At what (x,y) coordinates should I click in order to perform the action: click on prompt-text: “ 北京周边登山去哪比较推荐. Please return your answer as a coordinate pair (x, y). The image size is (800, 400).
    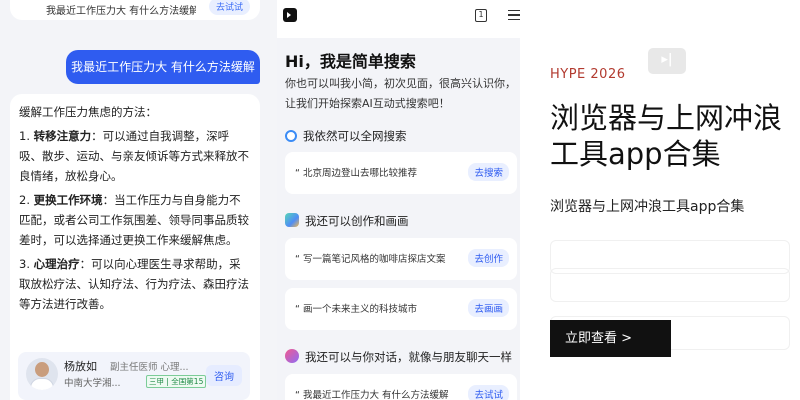
    Looking at the image, I should click on (356, 173).